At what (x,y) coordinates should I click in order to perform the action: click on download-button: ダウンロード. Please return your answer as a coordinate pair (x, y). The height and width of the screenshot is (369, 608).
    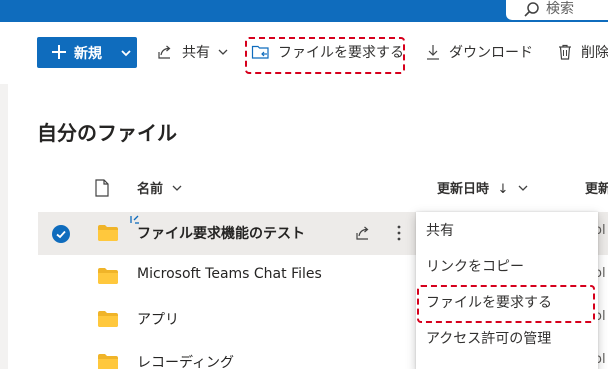
    Looking at the image, I should click on (479, 52).